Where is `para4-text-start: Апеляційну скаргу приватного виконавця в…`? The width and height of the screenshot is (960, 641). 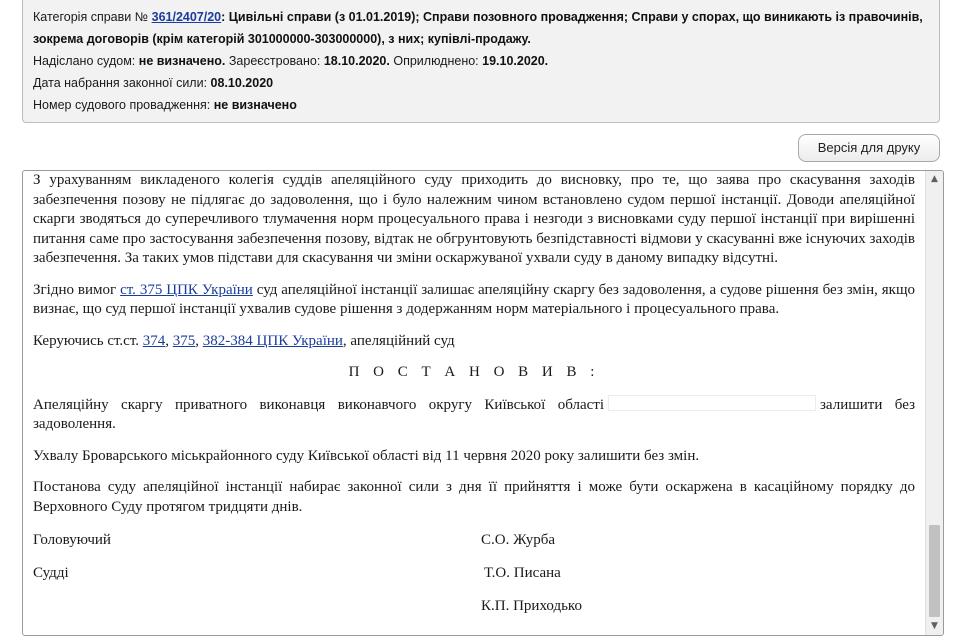 para4-text-start: Апеляційну скаргу приватного виконавця в… is located at coordinates (318, 404).